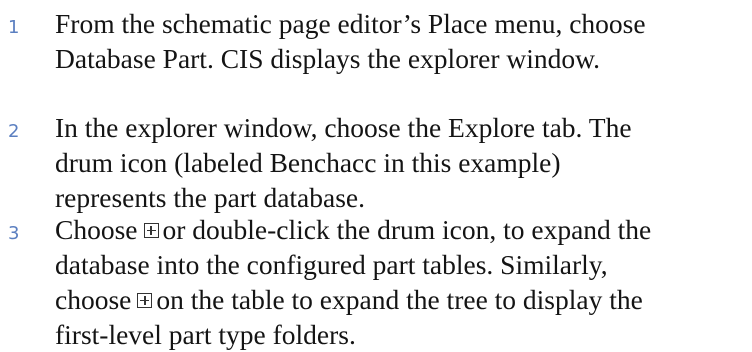 The width and height of the screenshot is (752, 352). What do you see at coordinates (96, 229) in the screenshot?
I see `text-fragment: Choose` at bounding box center [96, 229].